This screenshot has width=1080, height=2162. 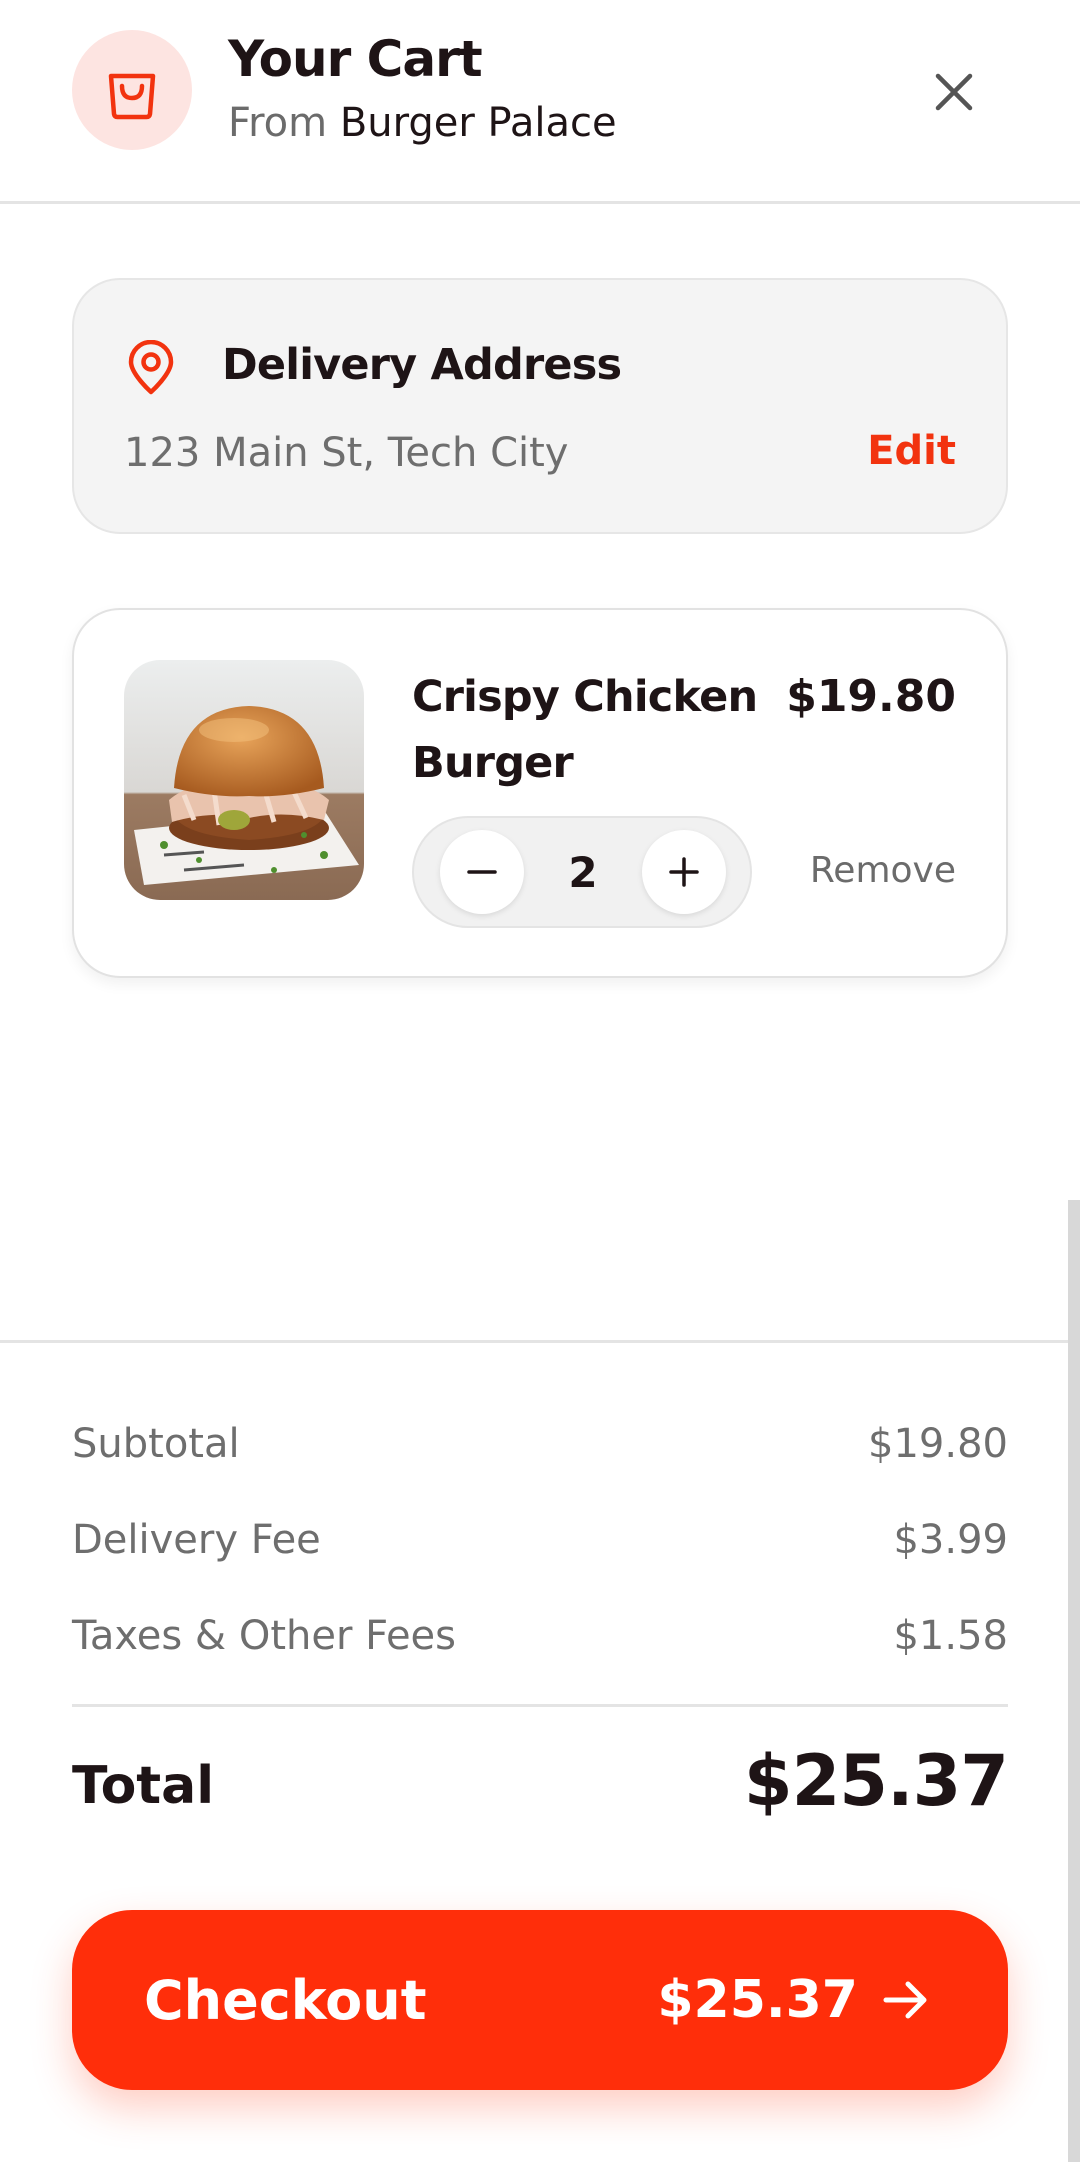 I want to click on checkout-label: Checkout, so click(x=285, y=2000).